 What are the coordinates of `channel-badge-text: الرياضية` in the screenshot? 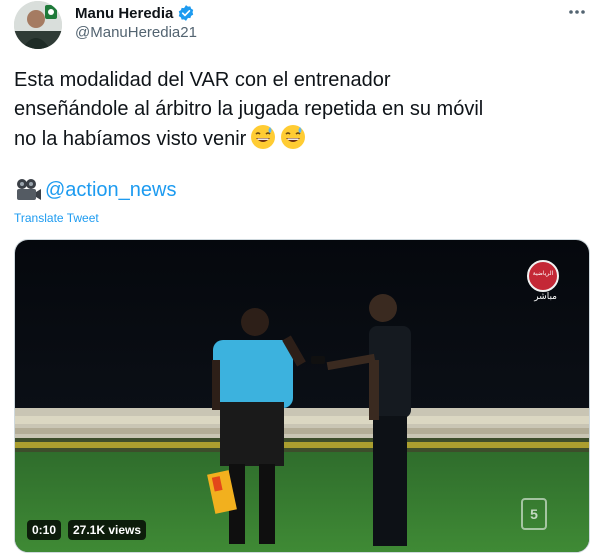 It's located at (543, 273).